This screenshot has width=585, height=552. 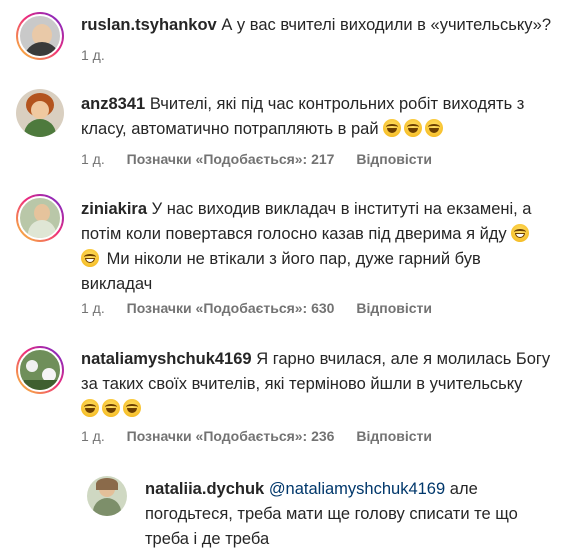 What do you see at coordinates (114, 209) in the screenshot?
I see `username: ziniakira` at bounding box center [114, 209].